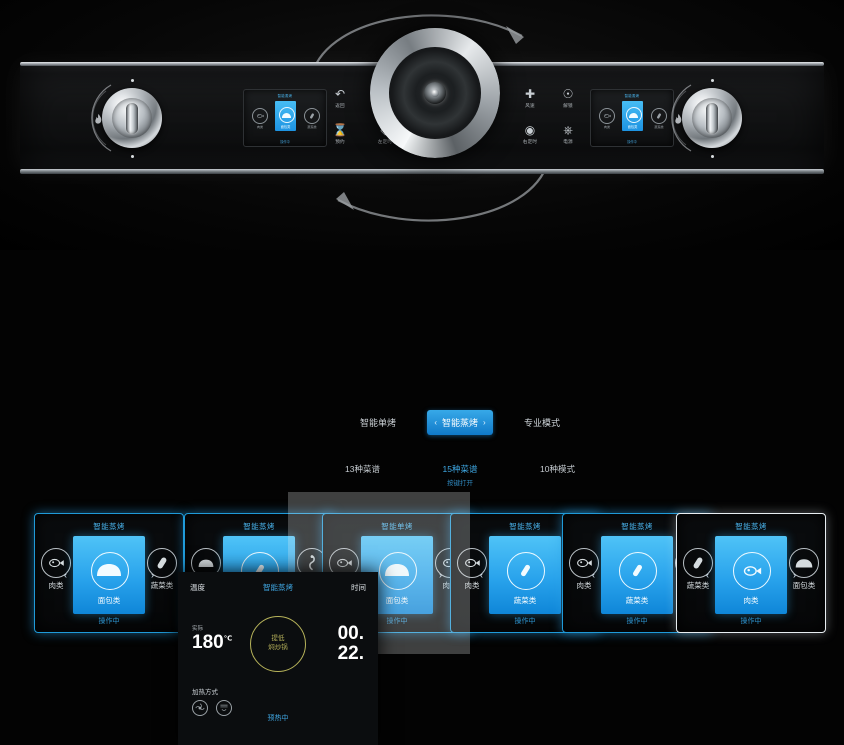 The image size is (844, 745). What do you see at coordinates (197, 587) in the screenshot?
I see `popup-temperature-header: 温度` at bounding box center [197, 587].